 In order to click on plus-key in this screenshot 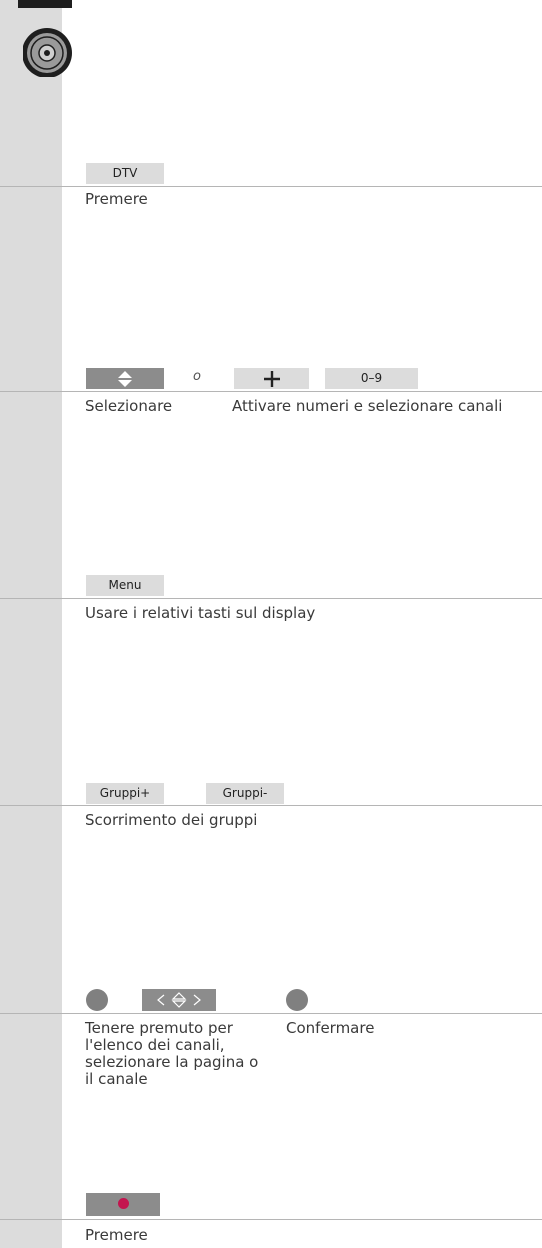, I will do `click(271, 378)`.